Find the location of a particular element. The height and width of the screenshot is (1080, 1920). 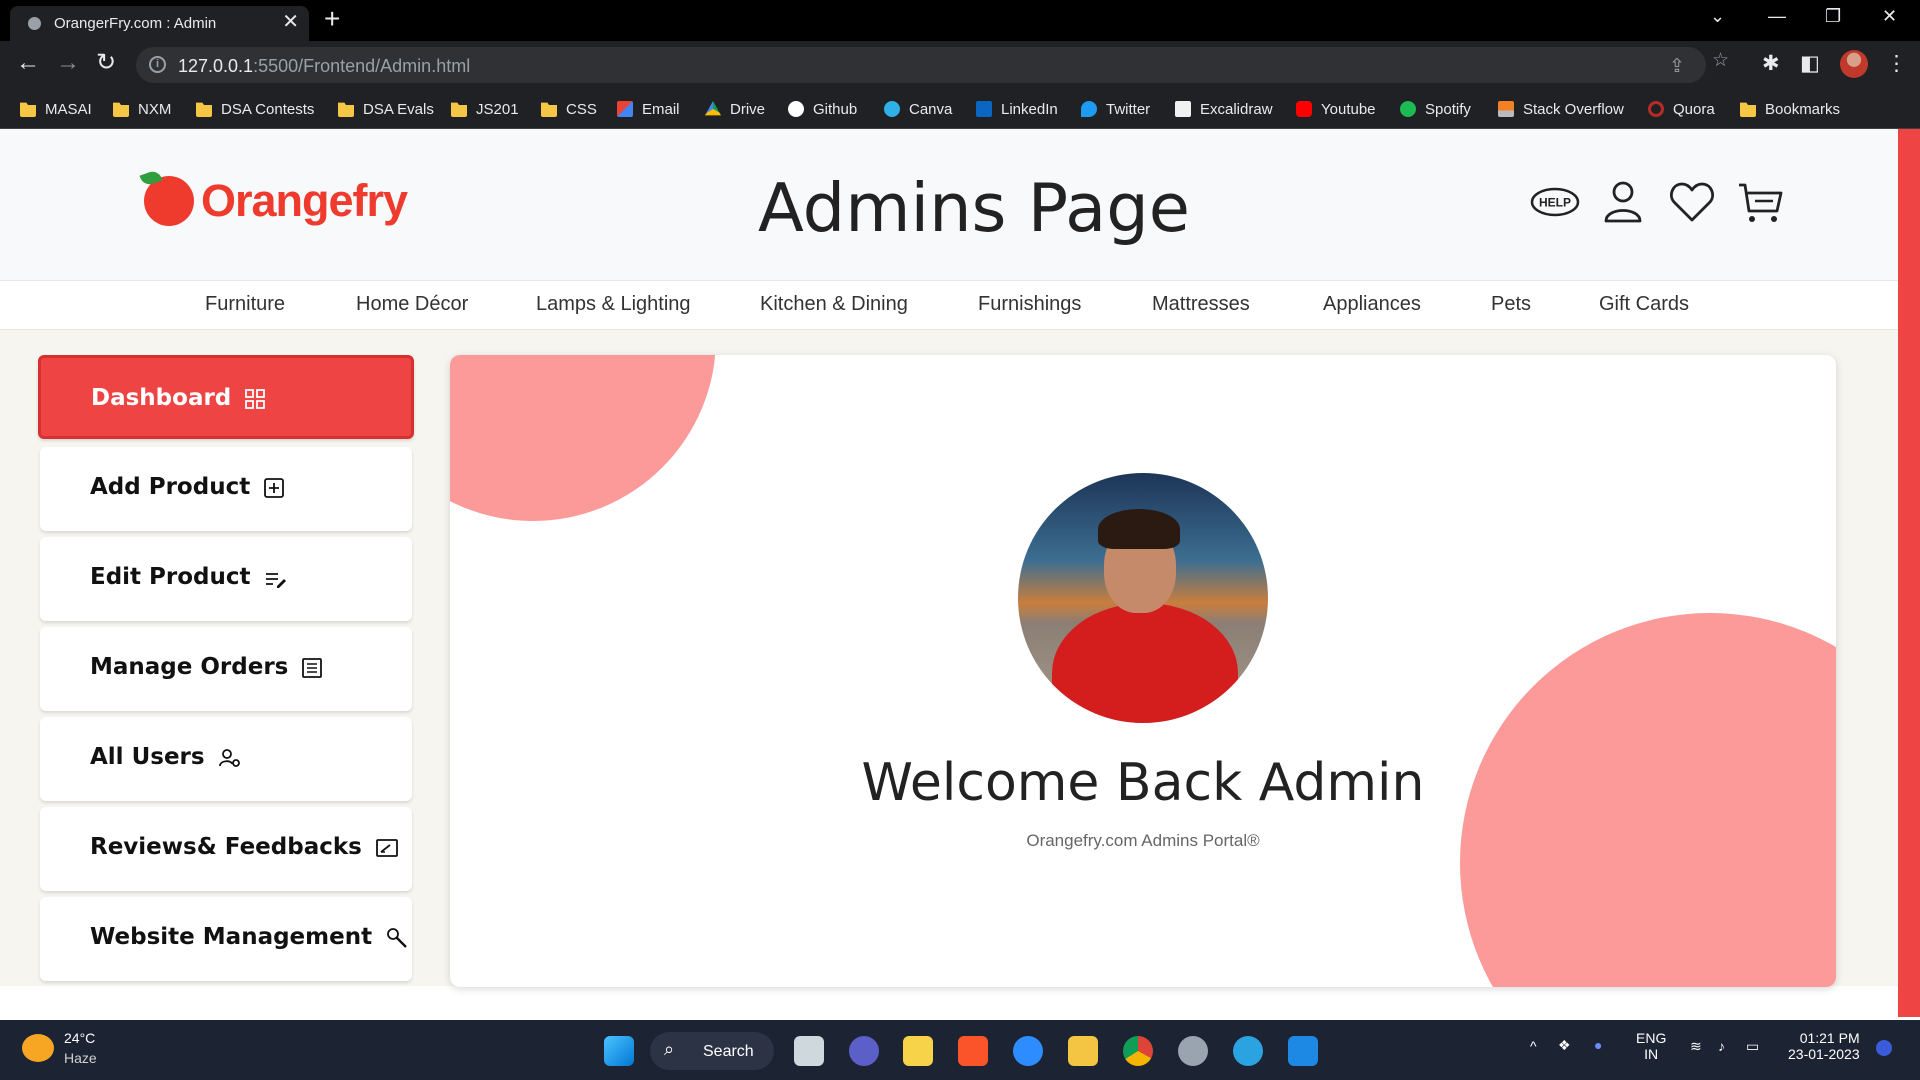

chrome-icon is located at coordinates (1138, 1051).